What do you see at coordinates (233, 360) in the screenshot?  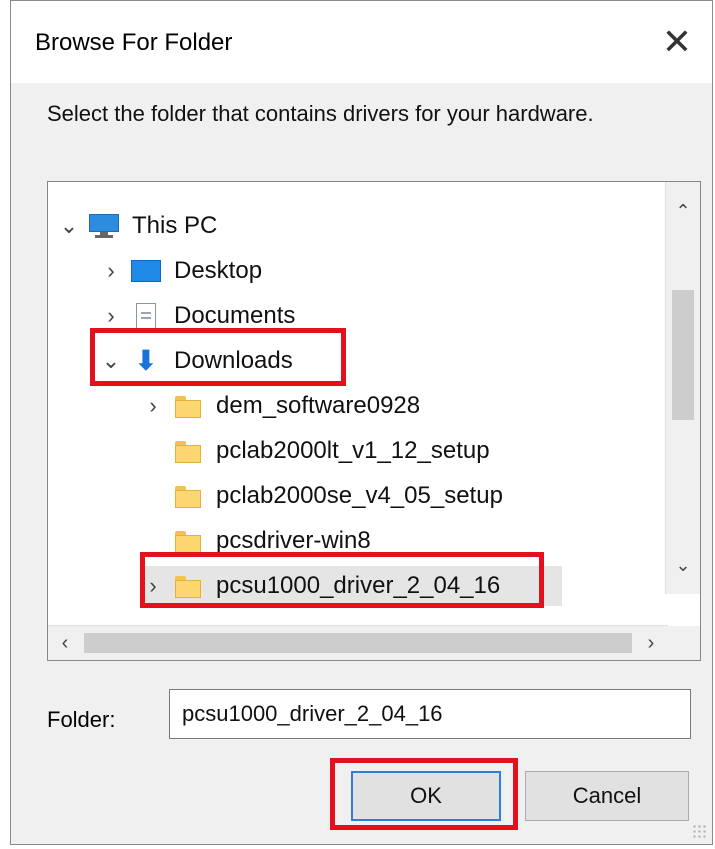 I see `tree-item-label: Downloads` at bounding box center [233, 360].